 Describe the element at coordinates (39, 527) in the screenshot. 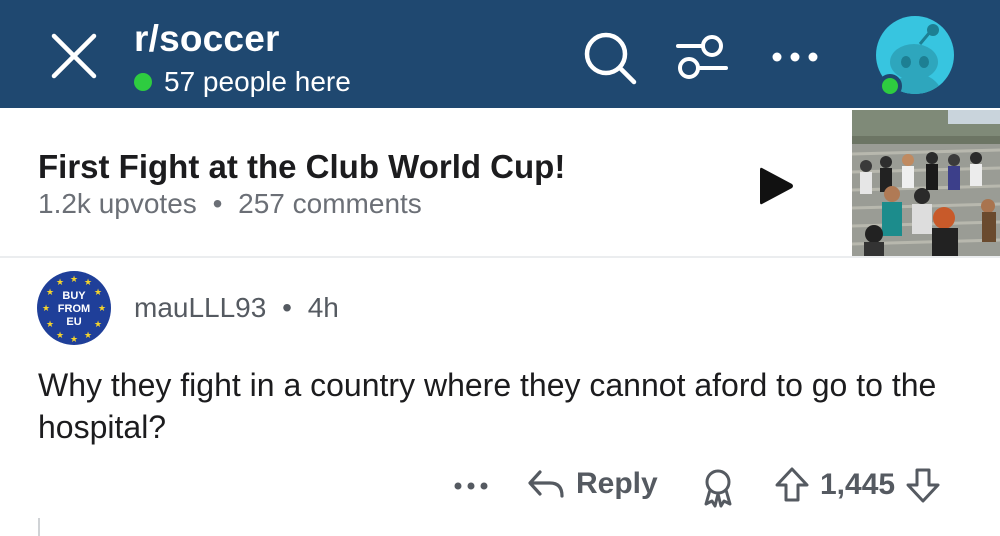

I see `comment-thread-line` at that location.